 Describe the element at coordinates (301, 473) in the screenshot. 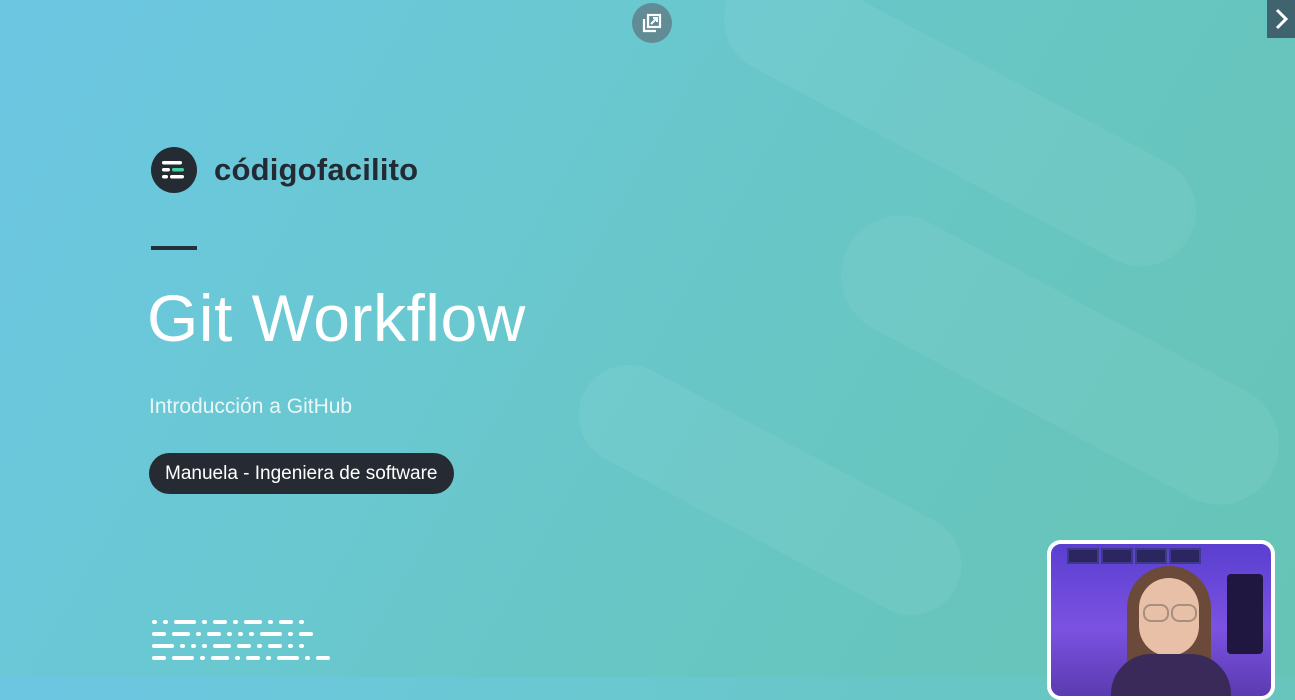

I see `presenter-badge: Manuela - Ingeniera de software` at that location.